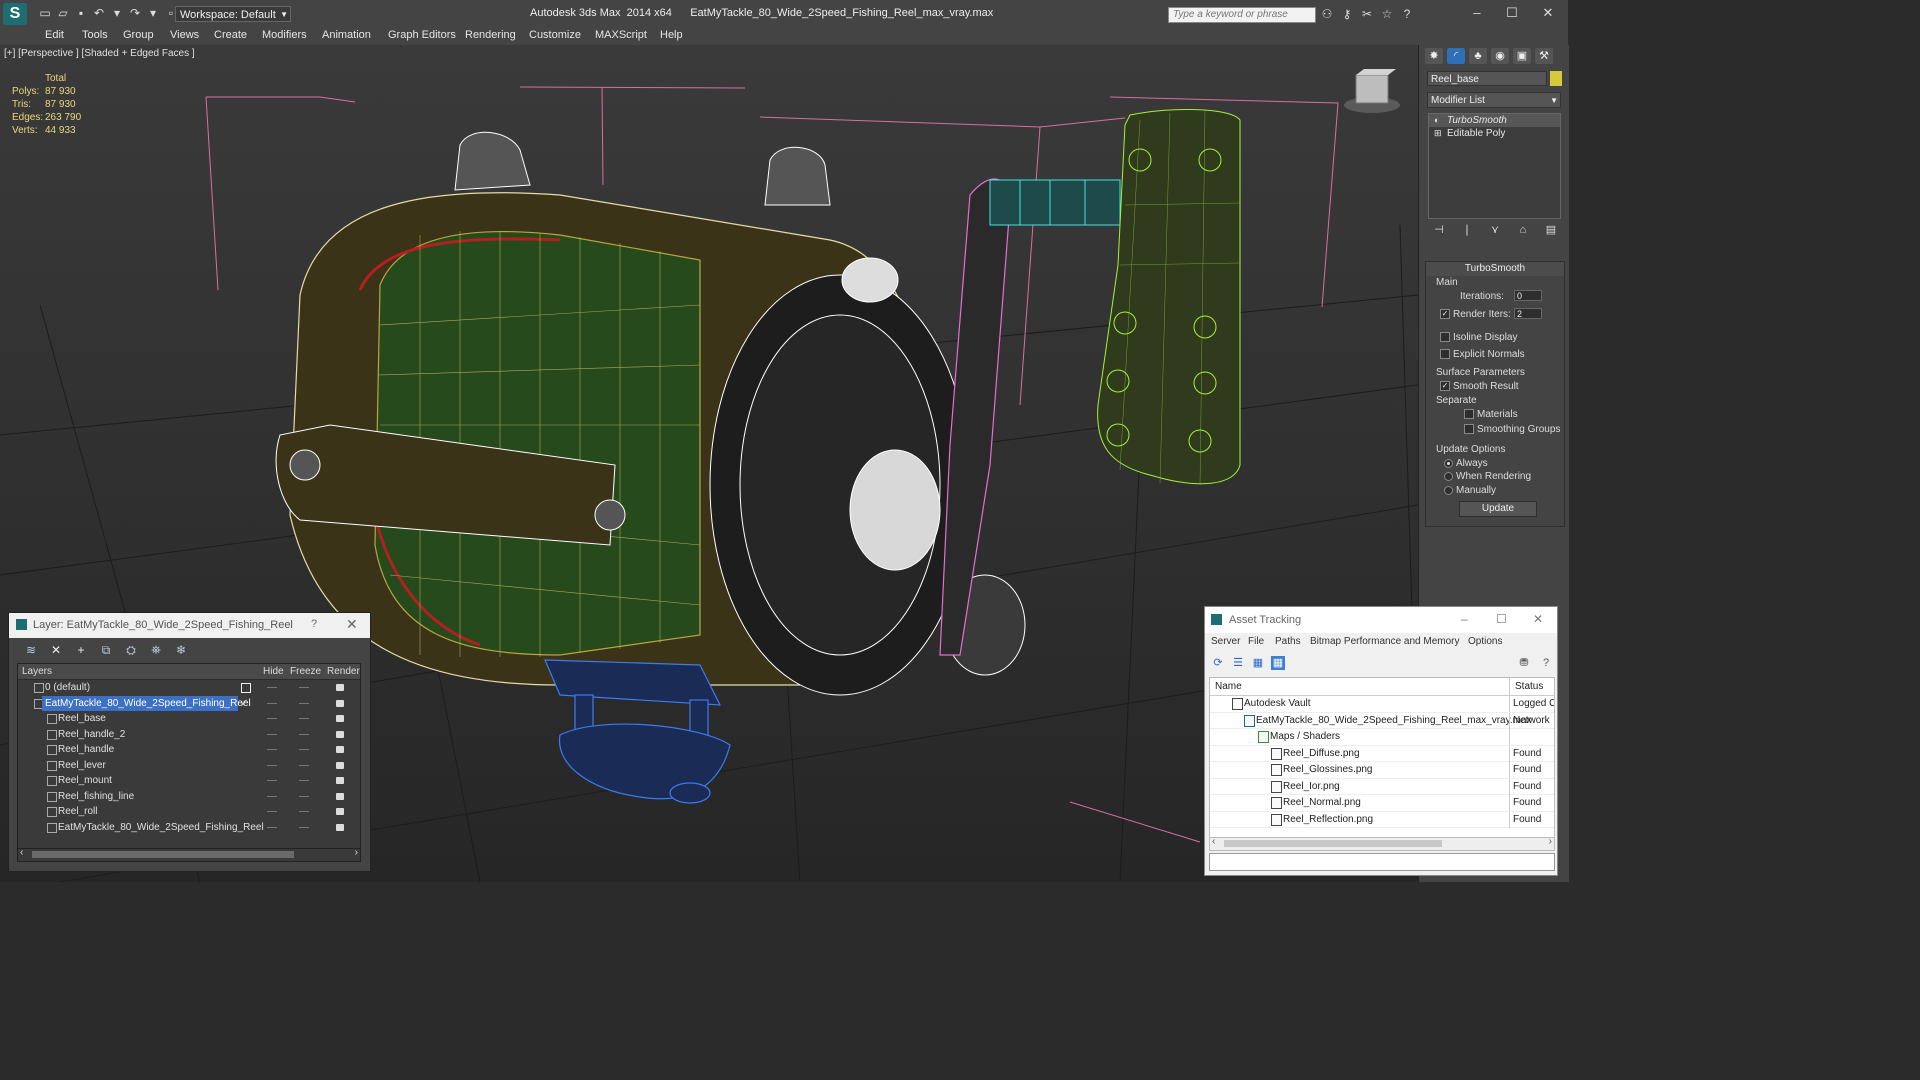 This screenshot has height=1080, width=1920. Describe the element at coordinates (189, 828) in the screenshot. I see `layer-row: EatMyTackle_80_Wide_2Speed_Fishing_Reel` at that location.